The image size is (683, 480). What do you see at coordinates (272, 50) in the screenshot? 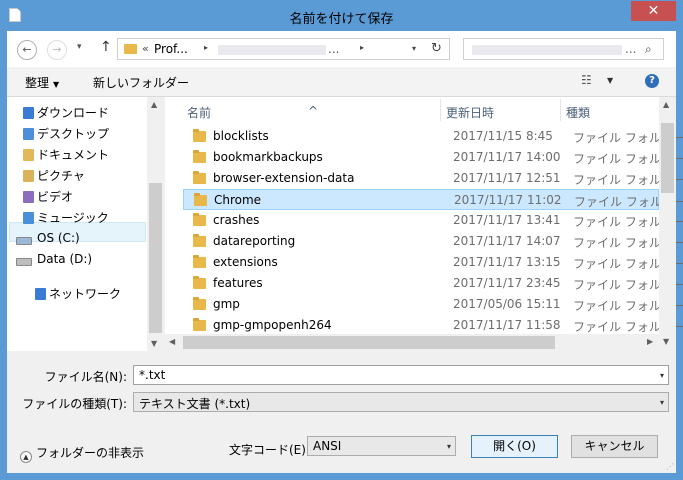
I see `redacted-path` at bounding box center [272, 50].